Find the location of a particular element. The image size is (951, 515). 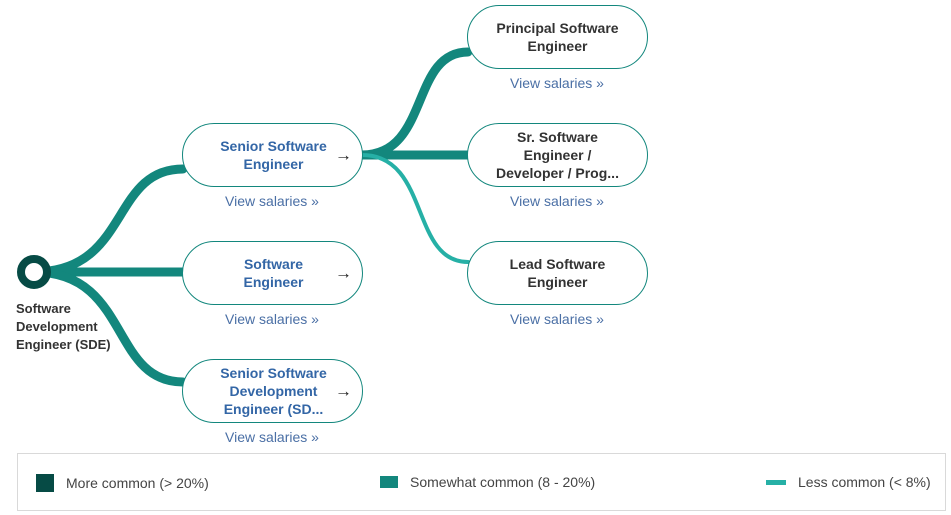

legend-swatch-more-common is located at coordinates (45, 483).